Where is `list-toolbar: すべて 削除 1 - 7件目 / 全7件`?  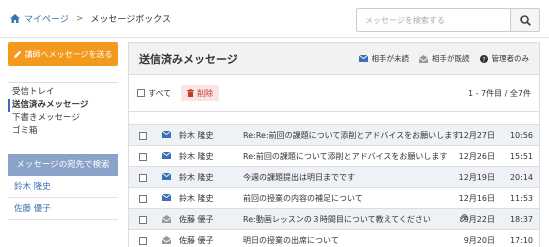 list-toolbar: すべて 削除 1 - 7件目 / 全7件 is located at coordinates (334, 93).